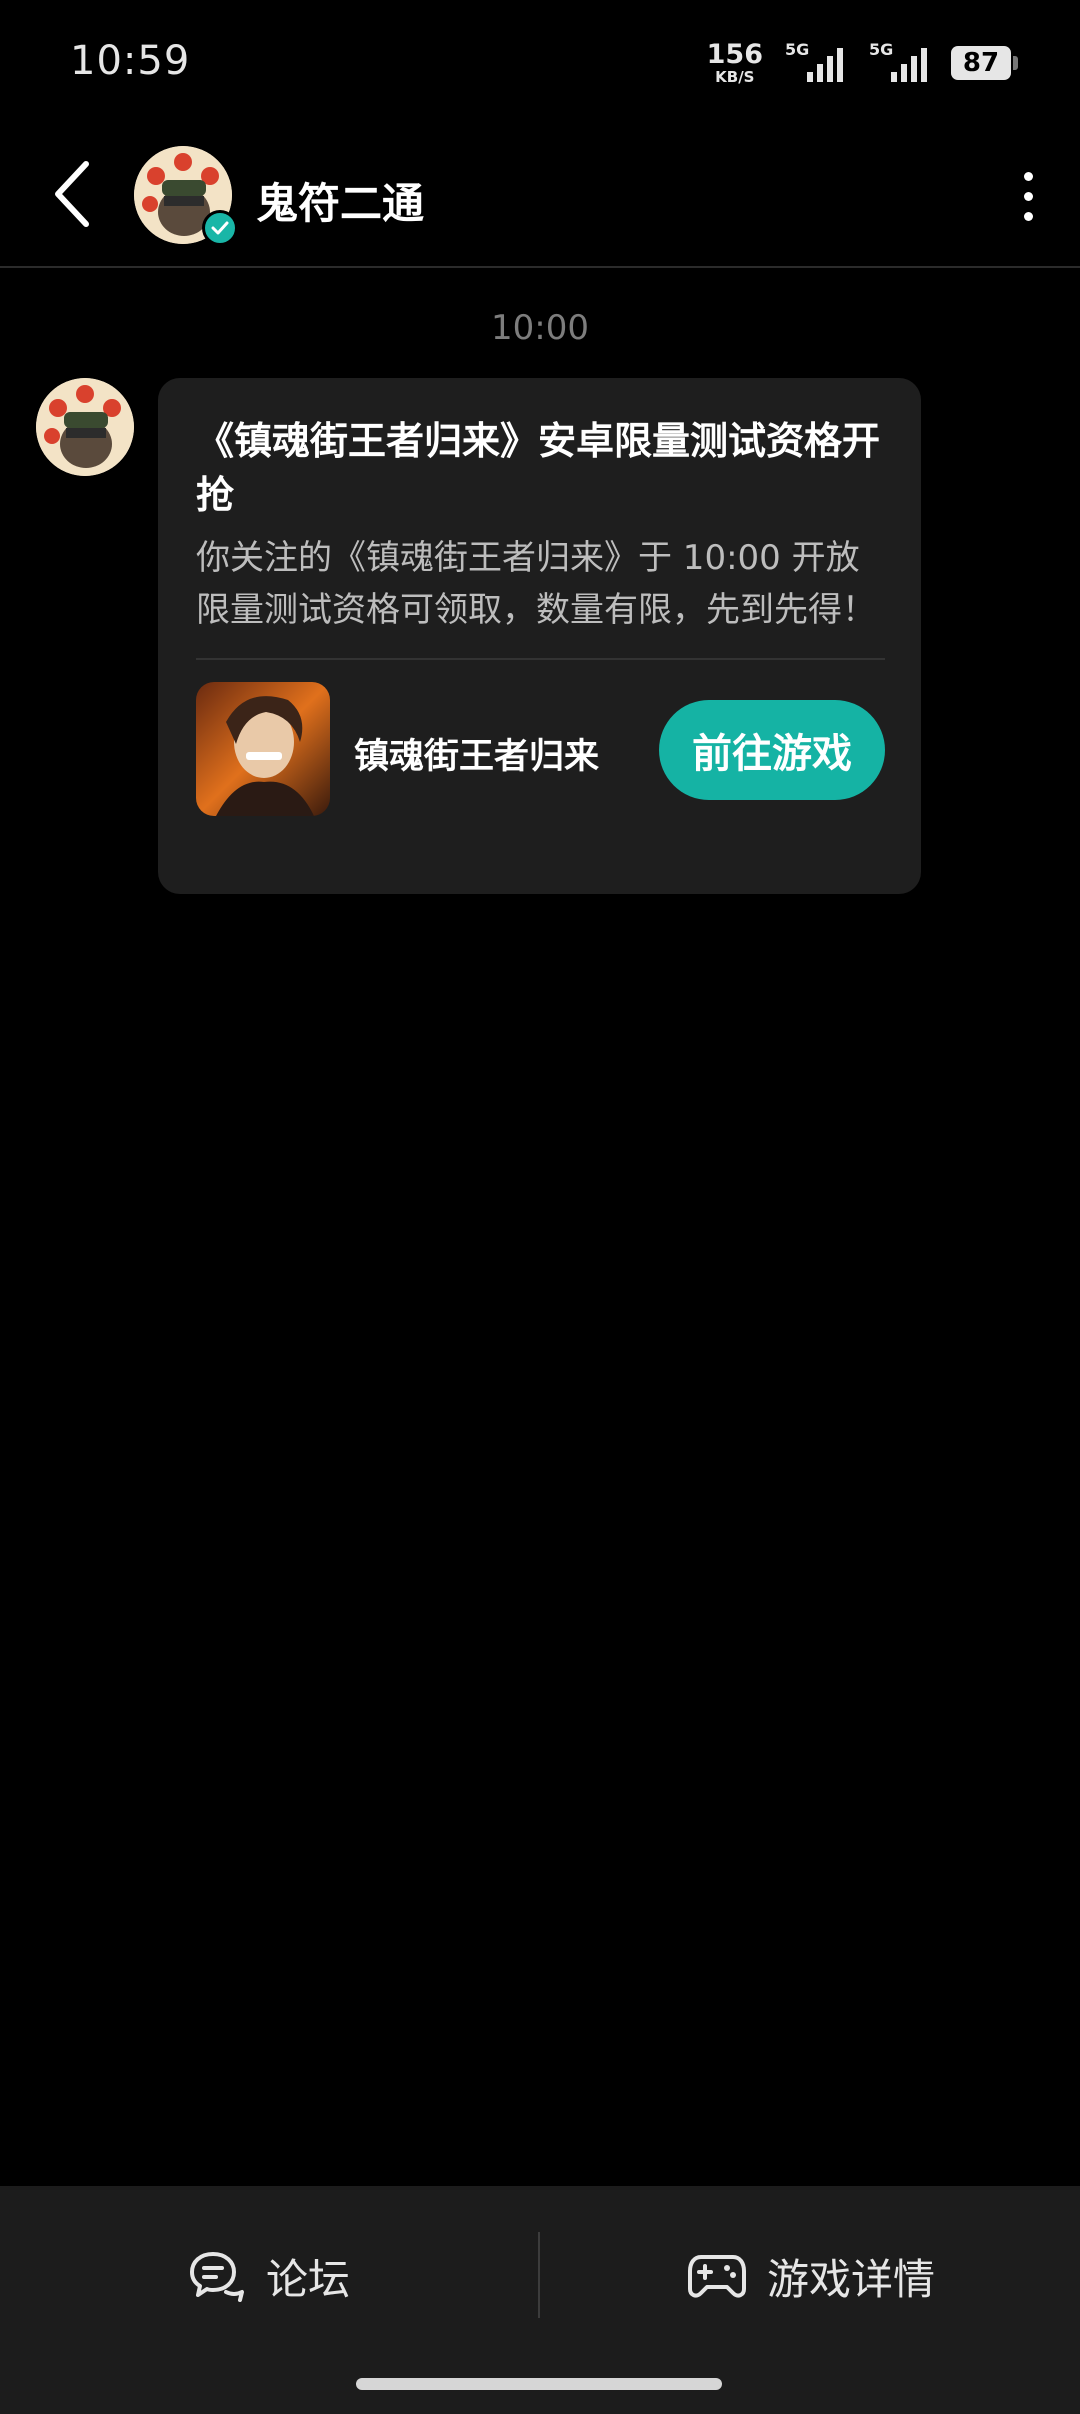  I want to click on go-to-game-button: 前往游戏, so click(772, 750).